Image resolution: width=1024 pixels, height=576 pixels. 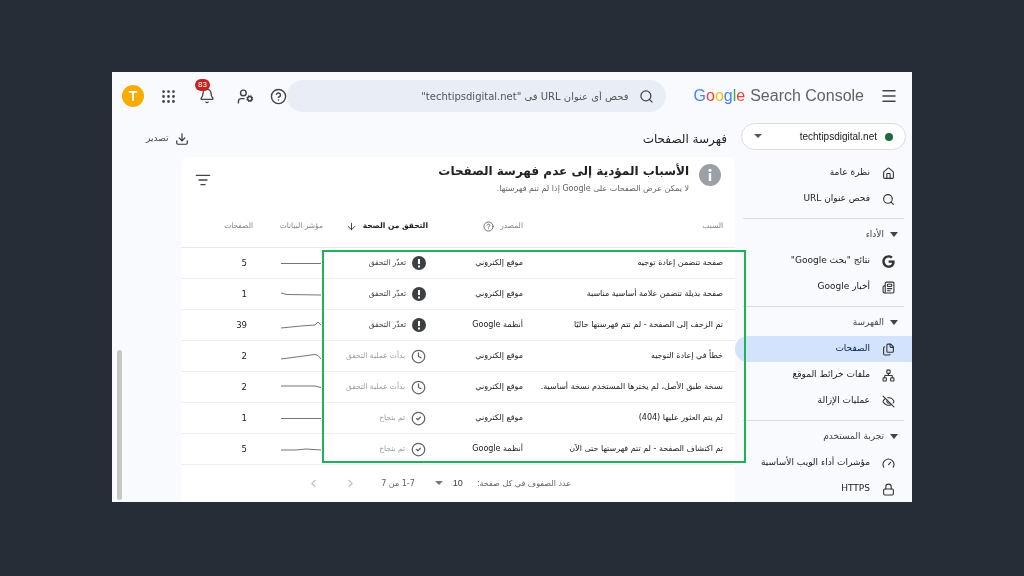 What do you see at coordinates (278, 96) in the screenshot?
I see `help-icon` at bounding box center [278, 96].